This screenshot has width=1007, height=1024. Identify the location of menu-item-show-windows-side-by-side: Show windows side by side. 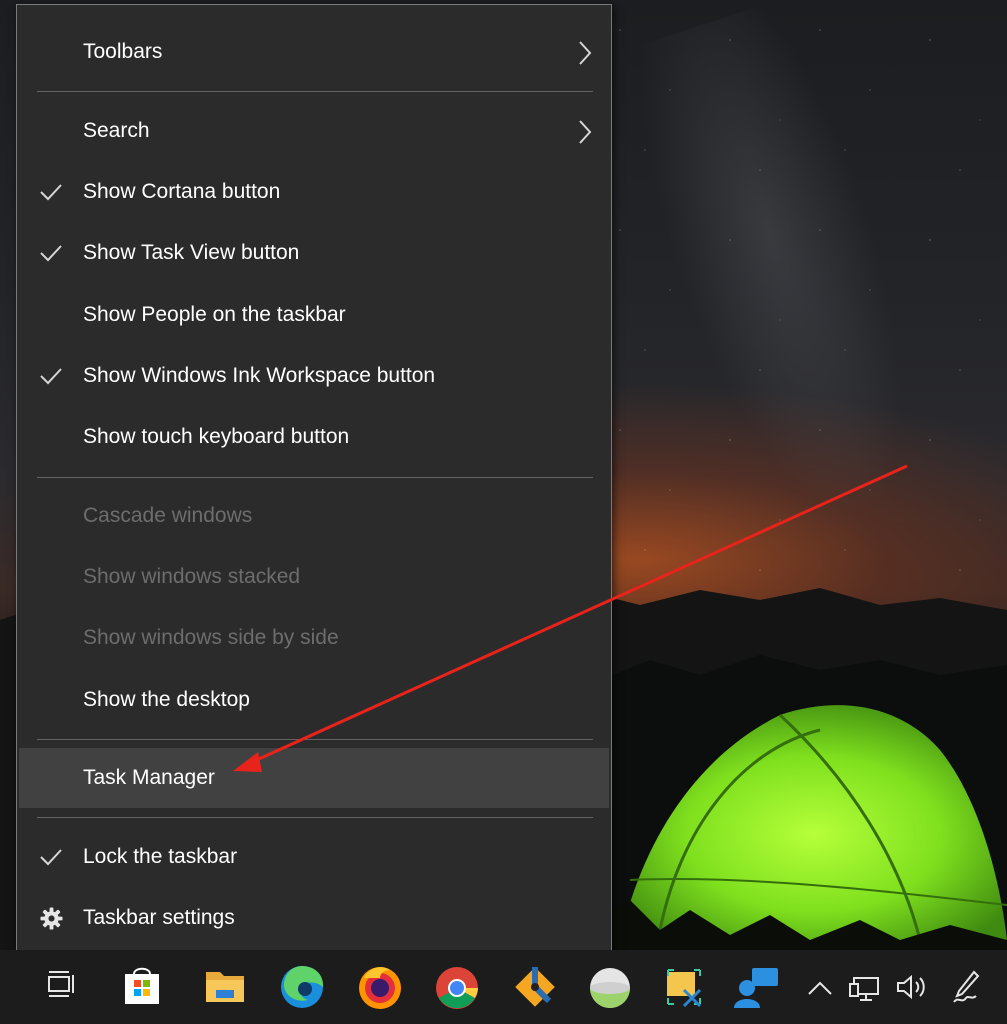
(314, 638).